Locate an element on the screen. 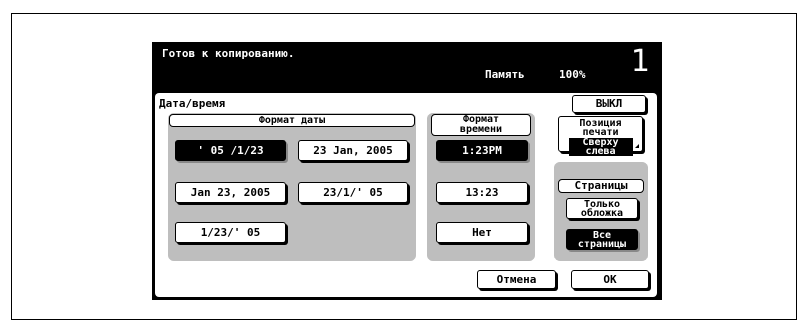  time-format-header: Формат времени is located at coordinates (481, 125).